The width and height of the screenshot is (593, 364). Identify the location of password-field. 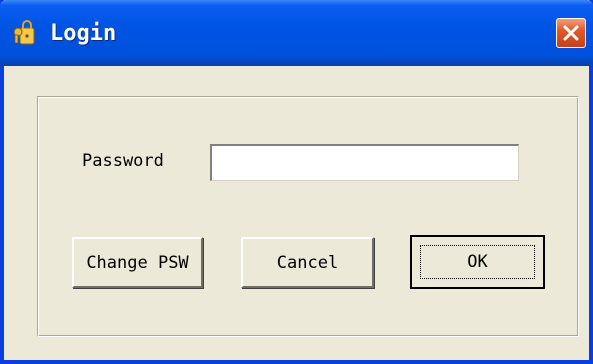
(364, 162).